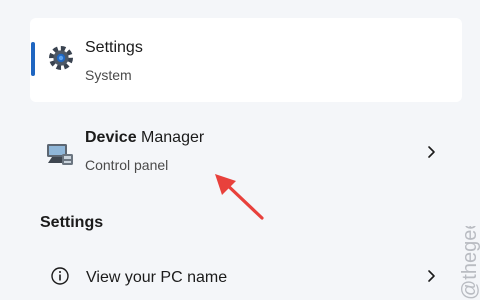 This screenshot has height=300, width=480. Describe the element at coordinates (114, 47) in the screenshot. I see `settings-result-title: Settings` at that location.